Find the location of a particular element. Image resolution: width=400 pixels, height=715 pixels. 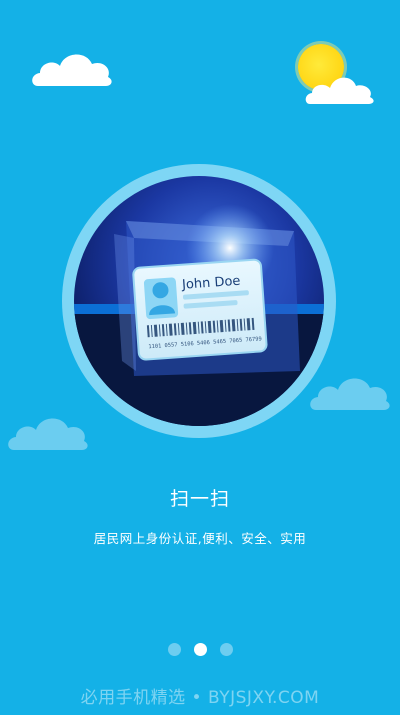

page-indicator is located at coordinates (200, 649).